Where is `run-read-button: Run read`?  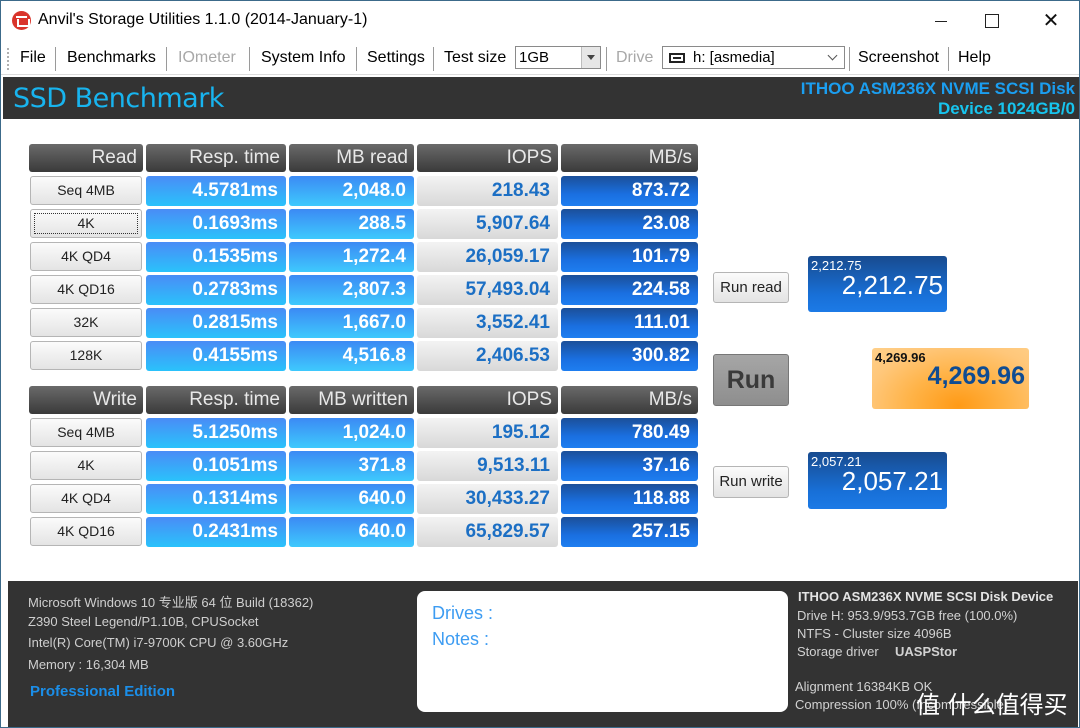 run-read-button: Run read is located at coordinates (751, 287).